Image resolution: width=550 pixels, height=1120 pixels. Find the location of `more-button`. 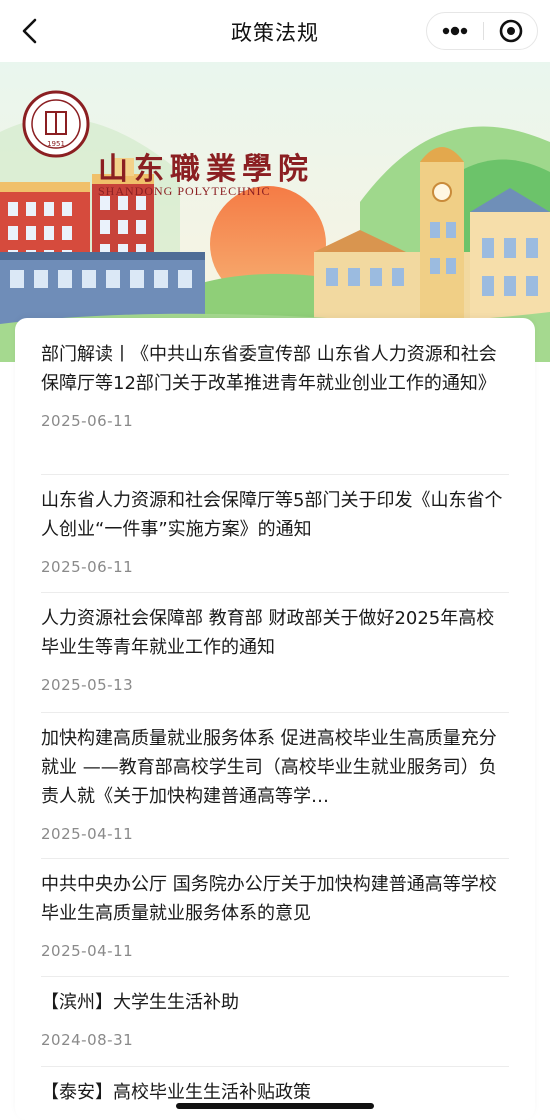

more-button is located at coordinates (455, 31).